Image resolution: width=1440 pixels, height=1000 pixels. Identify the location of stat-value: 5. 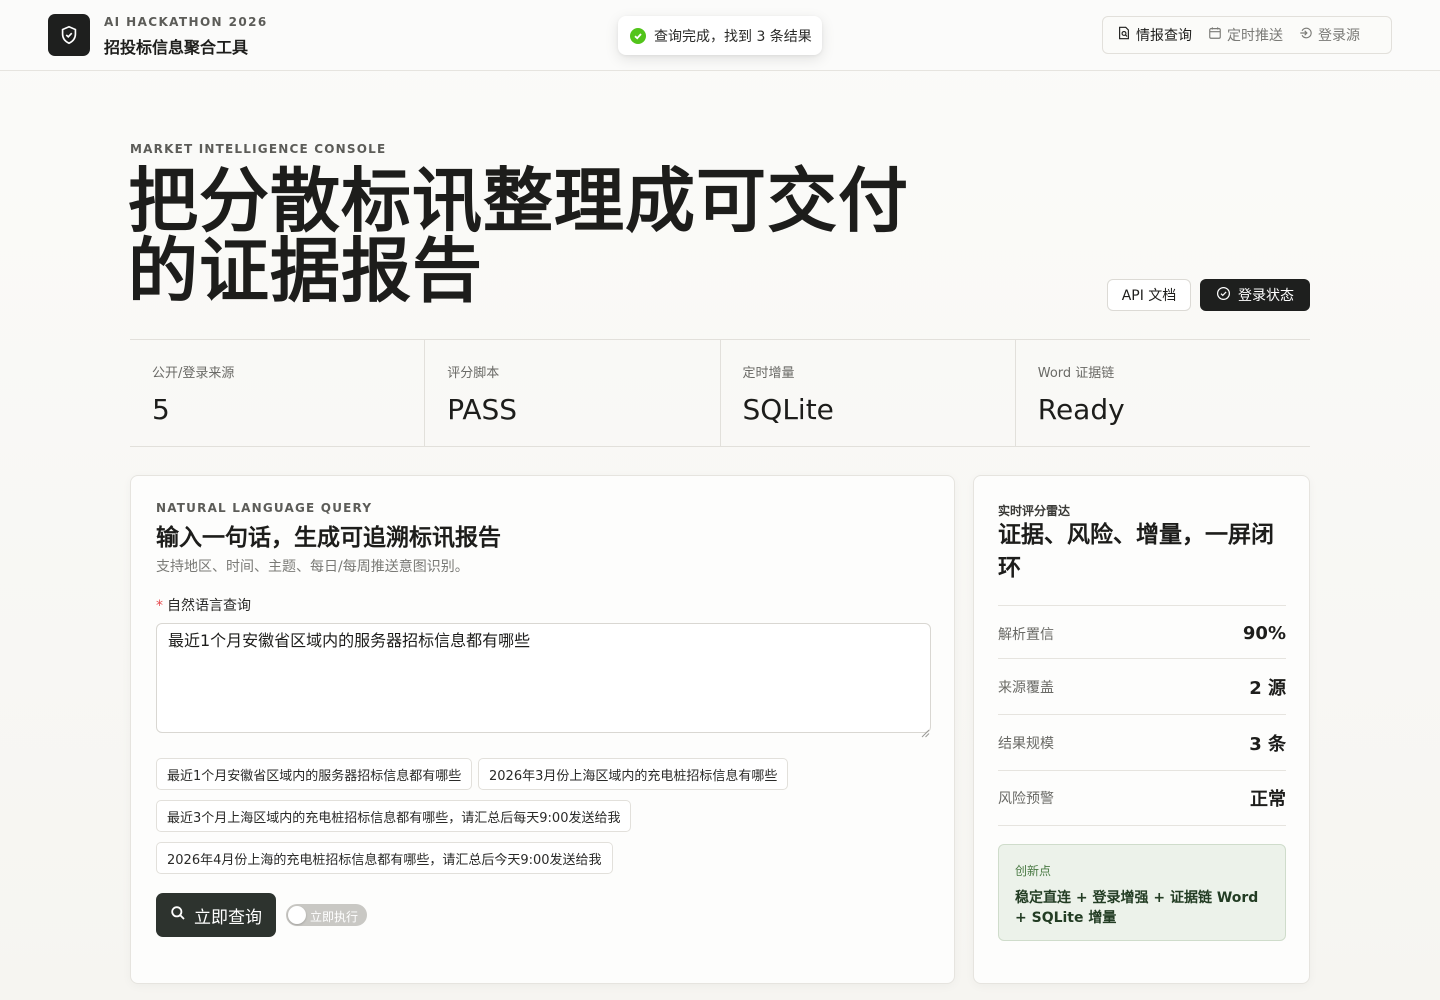
(161, 409).